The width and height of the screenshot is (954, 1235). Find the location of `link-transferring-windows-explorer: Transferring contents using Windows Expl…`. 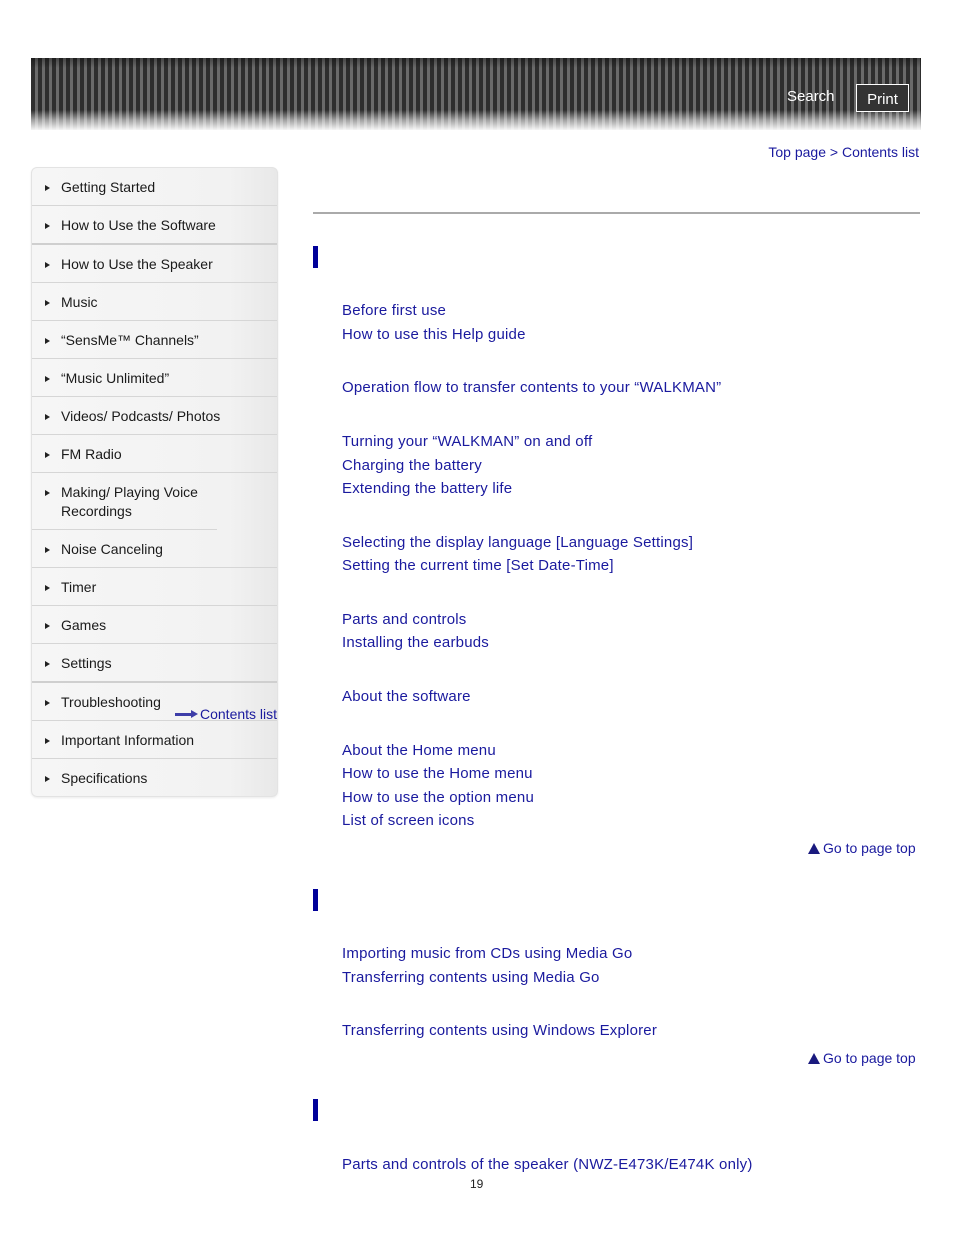

link-transferring-windows-explorer: Transferring contents using Windows Expl… is located at coordinates (499, 1030).